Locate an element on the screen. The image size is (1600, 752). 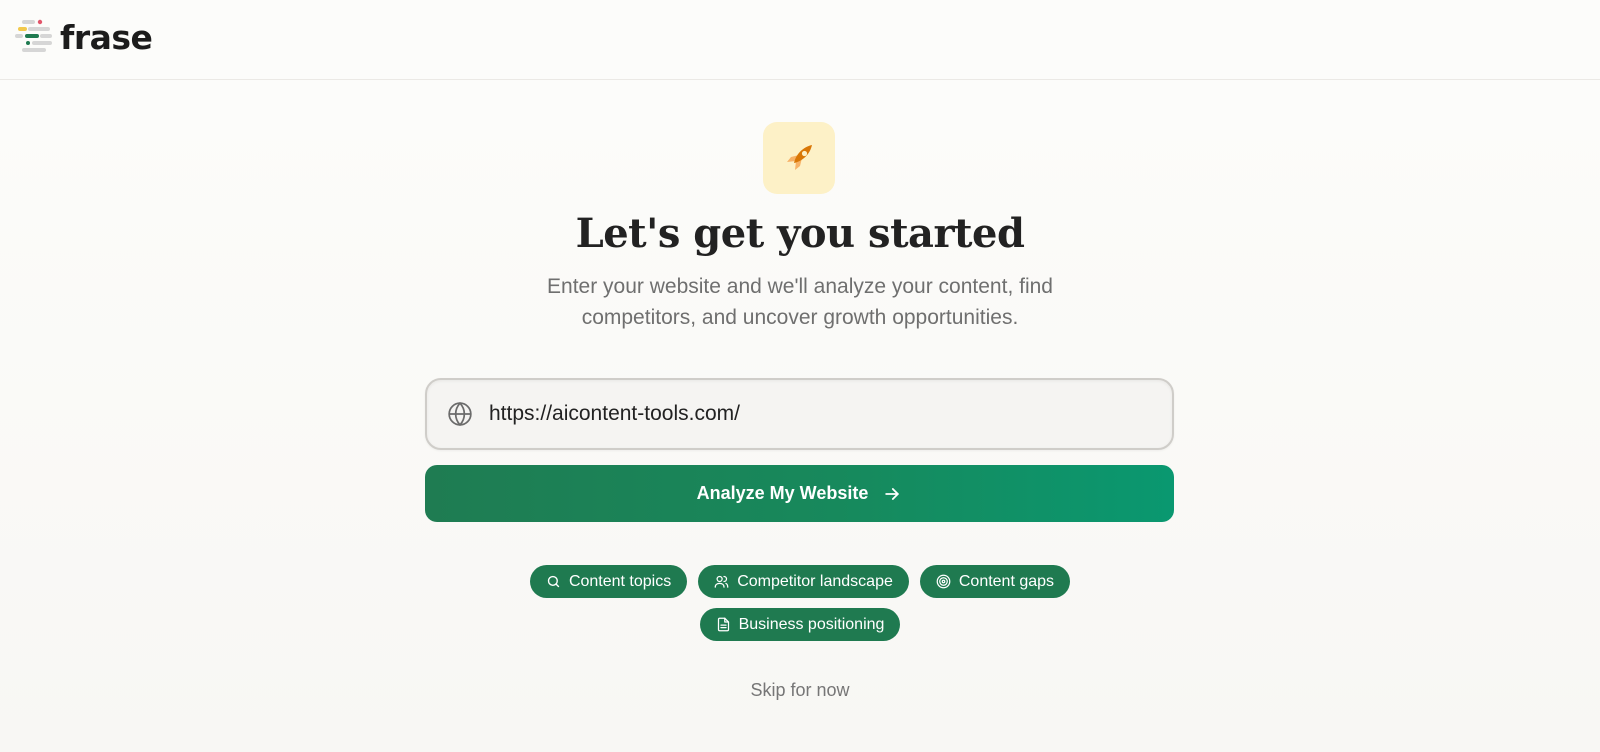
frase-logo-icon is located at coordinates (33, 35).